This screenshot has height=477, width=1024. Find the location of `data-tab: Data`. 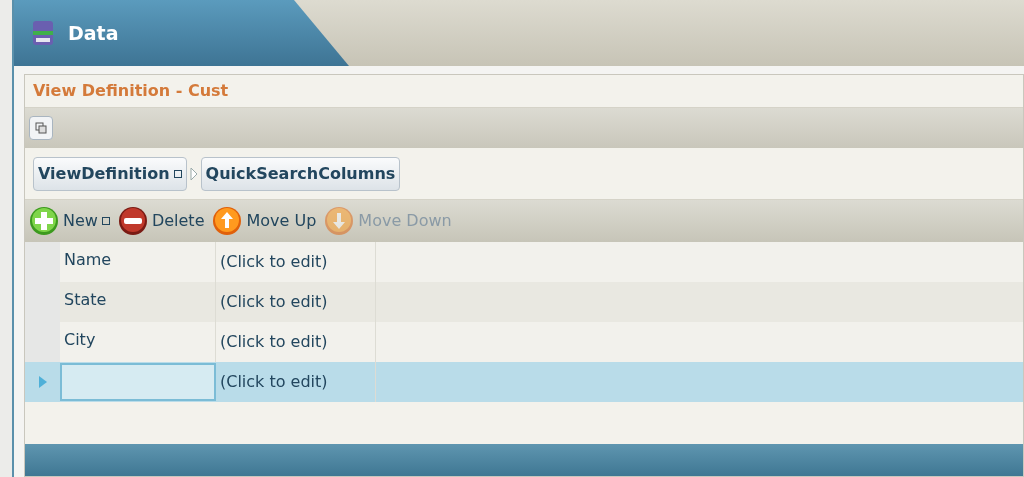

data-tab: Data is located at coordinates (181, 33).